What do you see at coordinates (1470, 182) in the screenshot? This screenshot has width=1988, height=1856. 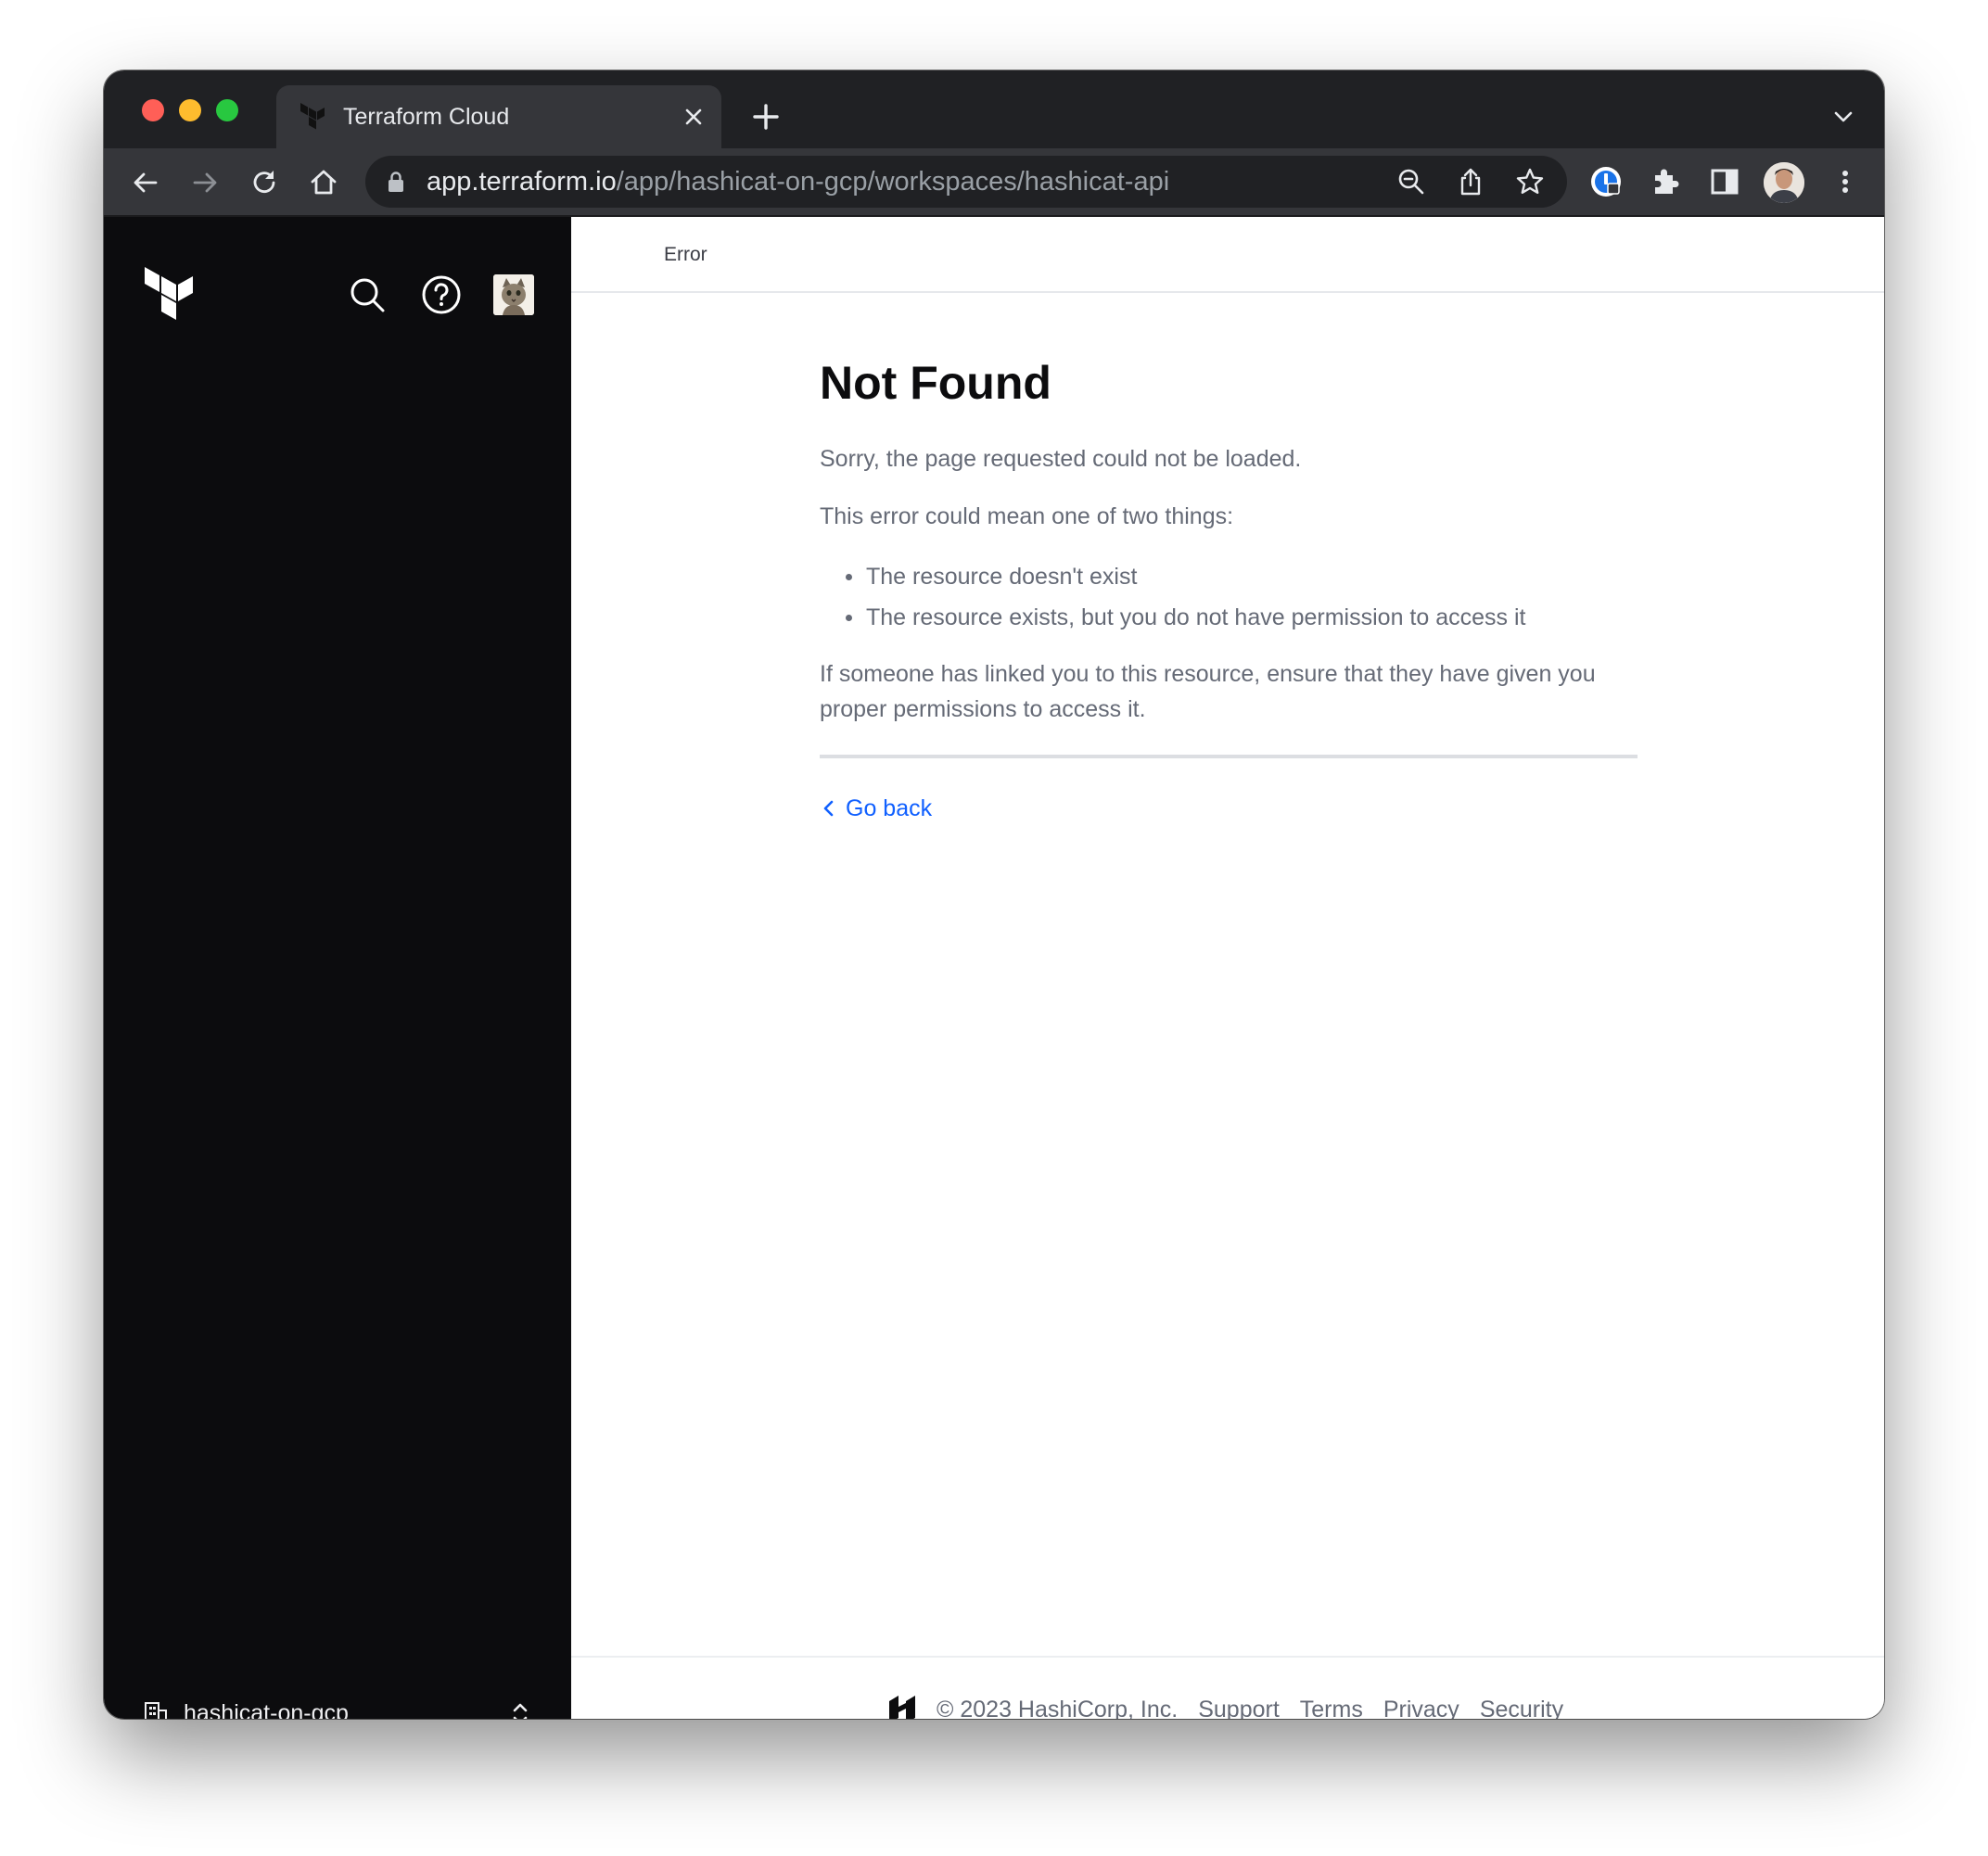 I see `share-icon` at bounding box center [1470, 182].